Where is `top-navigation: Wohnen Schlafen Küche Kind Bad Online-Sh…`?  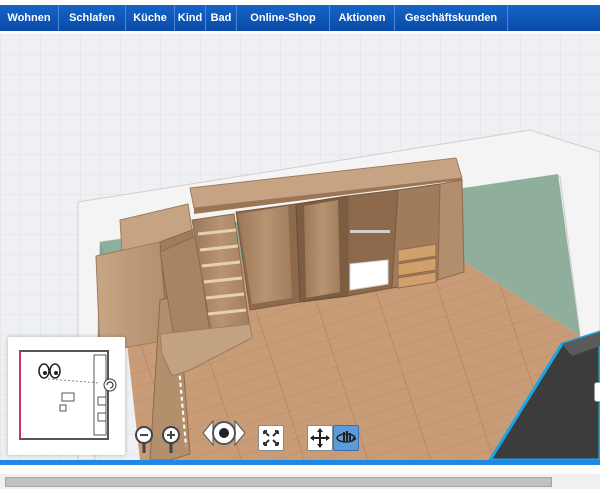
top-navigation: Wohnen Schlafen Küche Kind Bad Online-Sh… is located at coordinates (300, 17).